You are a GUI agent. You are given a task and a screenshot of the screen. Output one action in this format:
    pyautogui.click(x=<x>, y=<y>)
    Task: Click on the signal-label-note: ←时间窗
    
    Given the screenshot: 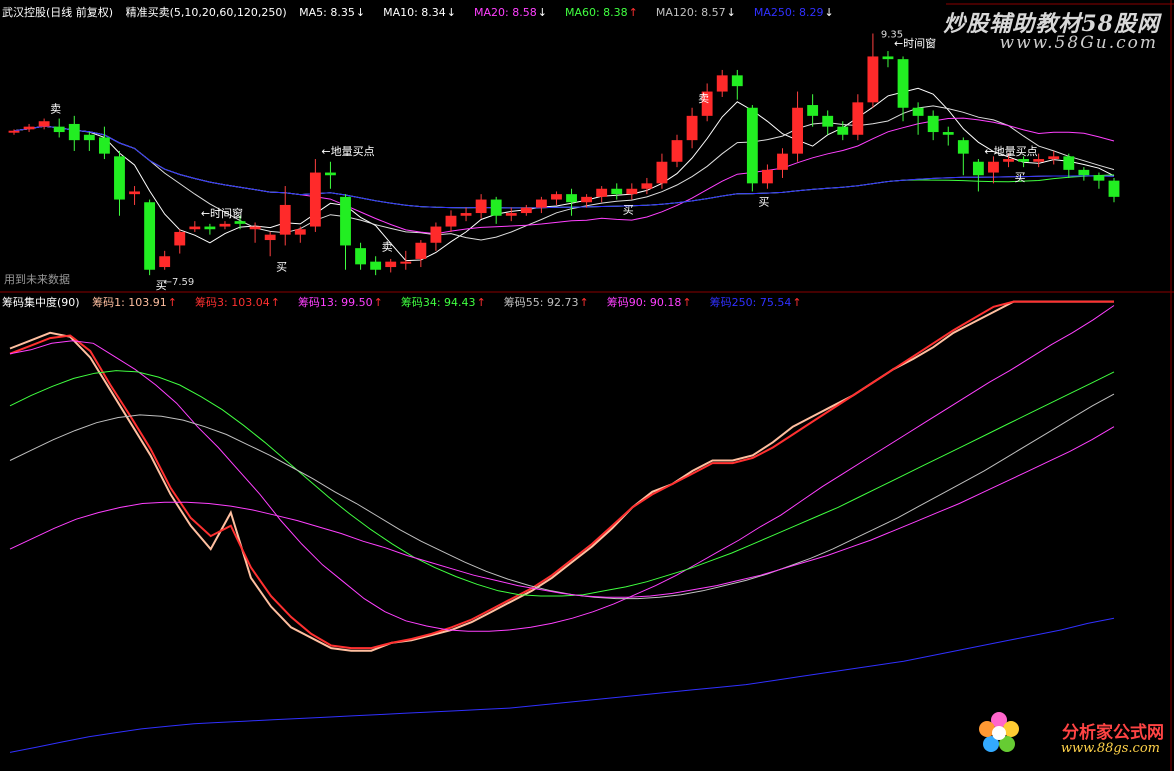 What is the action you would take?
    pyautogui.click(x=222, y=213)
    